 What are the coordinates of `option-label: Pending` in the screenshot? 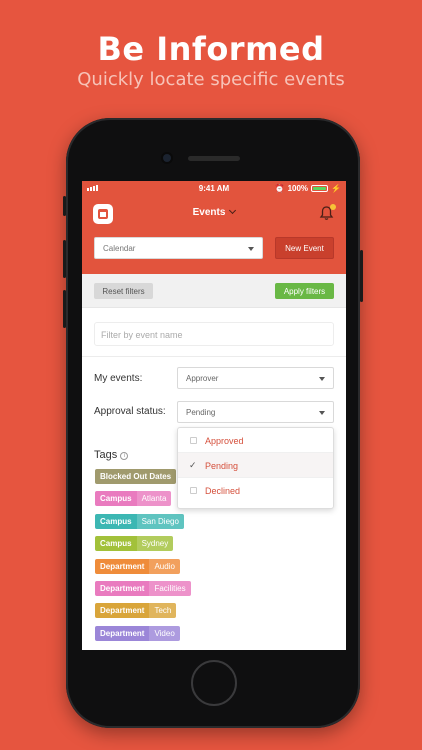 It's located at (222, 466).